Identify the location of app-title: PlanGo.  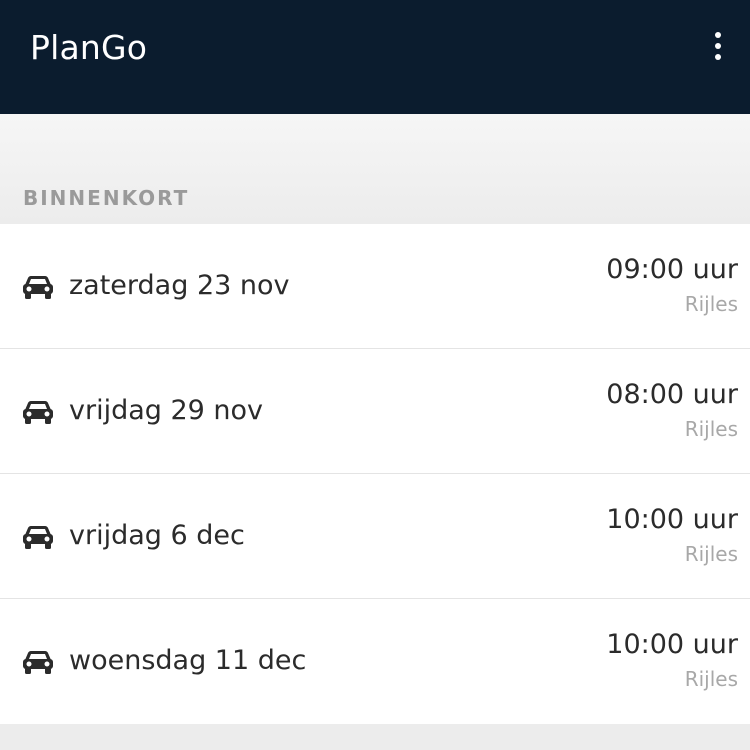
(89, 47).